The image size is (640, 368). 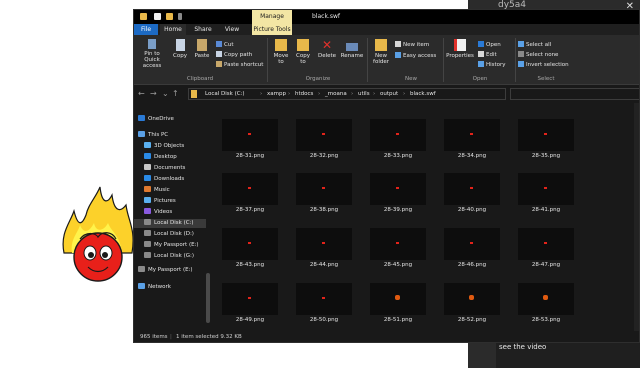 I want to click on back-arrow-icon: ←, so click(x=141, y=93).